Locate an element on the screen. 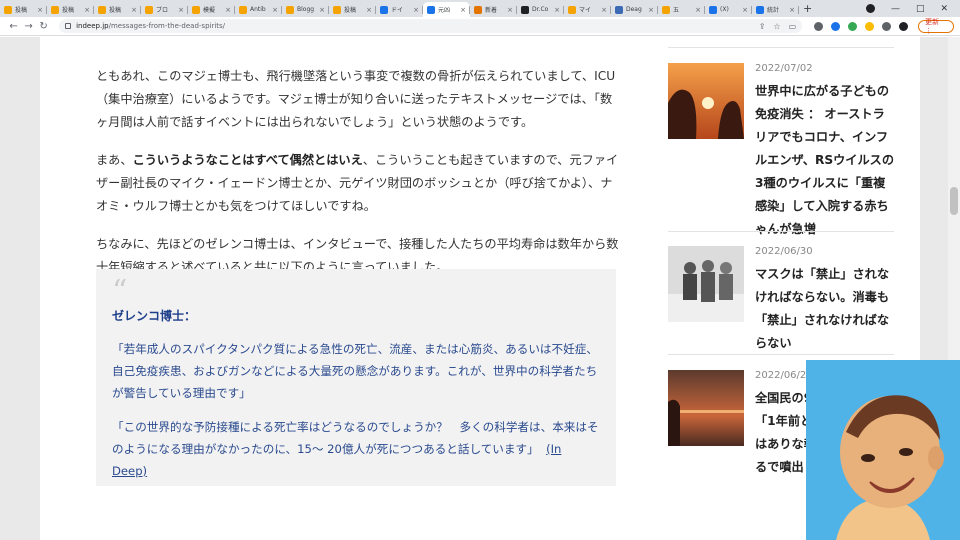  browser-tab: (X) × is located at coordinates (728, 9).